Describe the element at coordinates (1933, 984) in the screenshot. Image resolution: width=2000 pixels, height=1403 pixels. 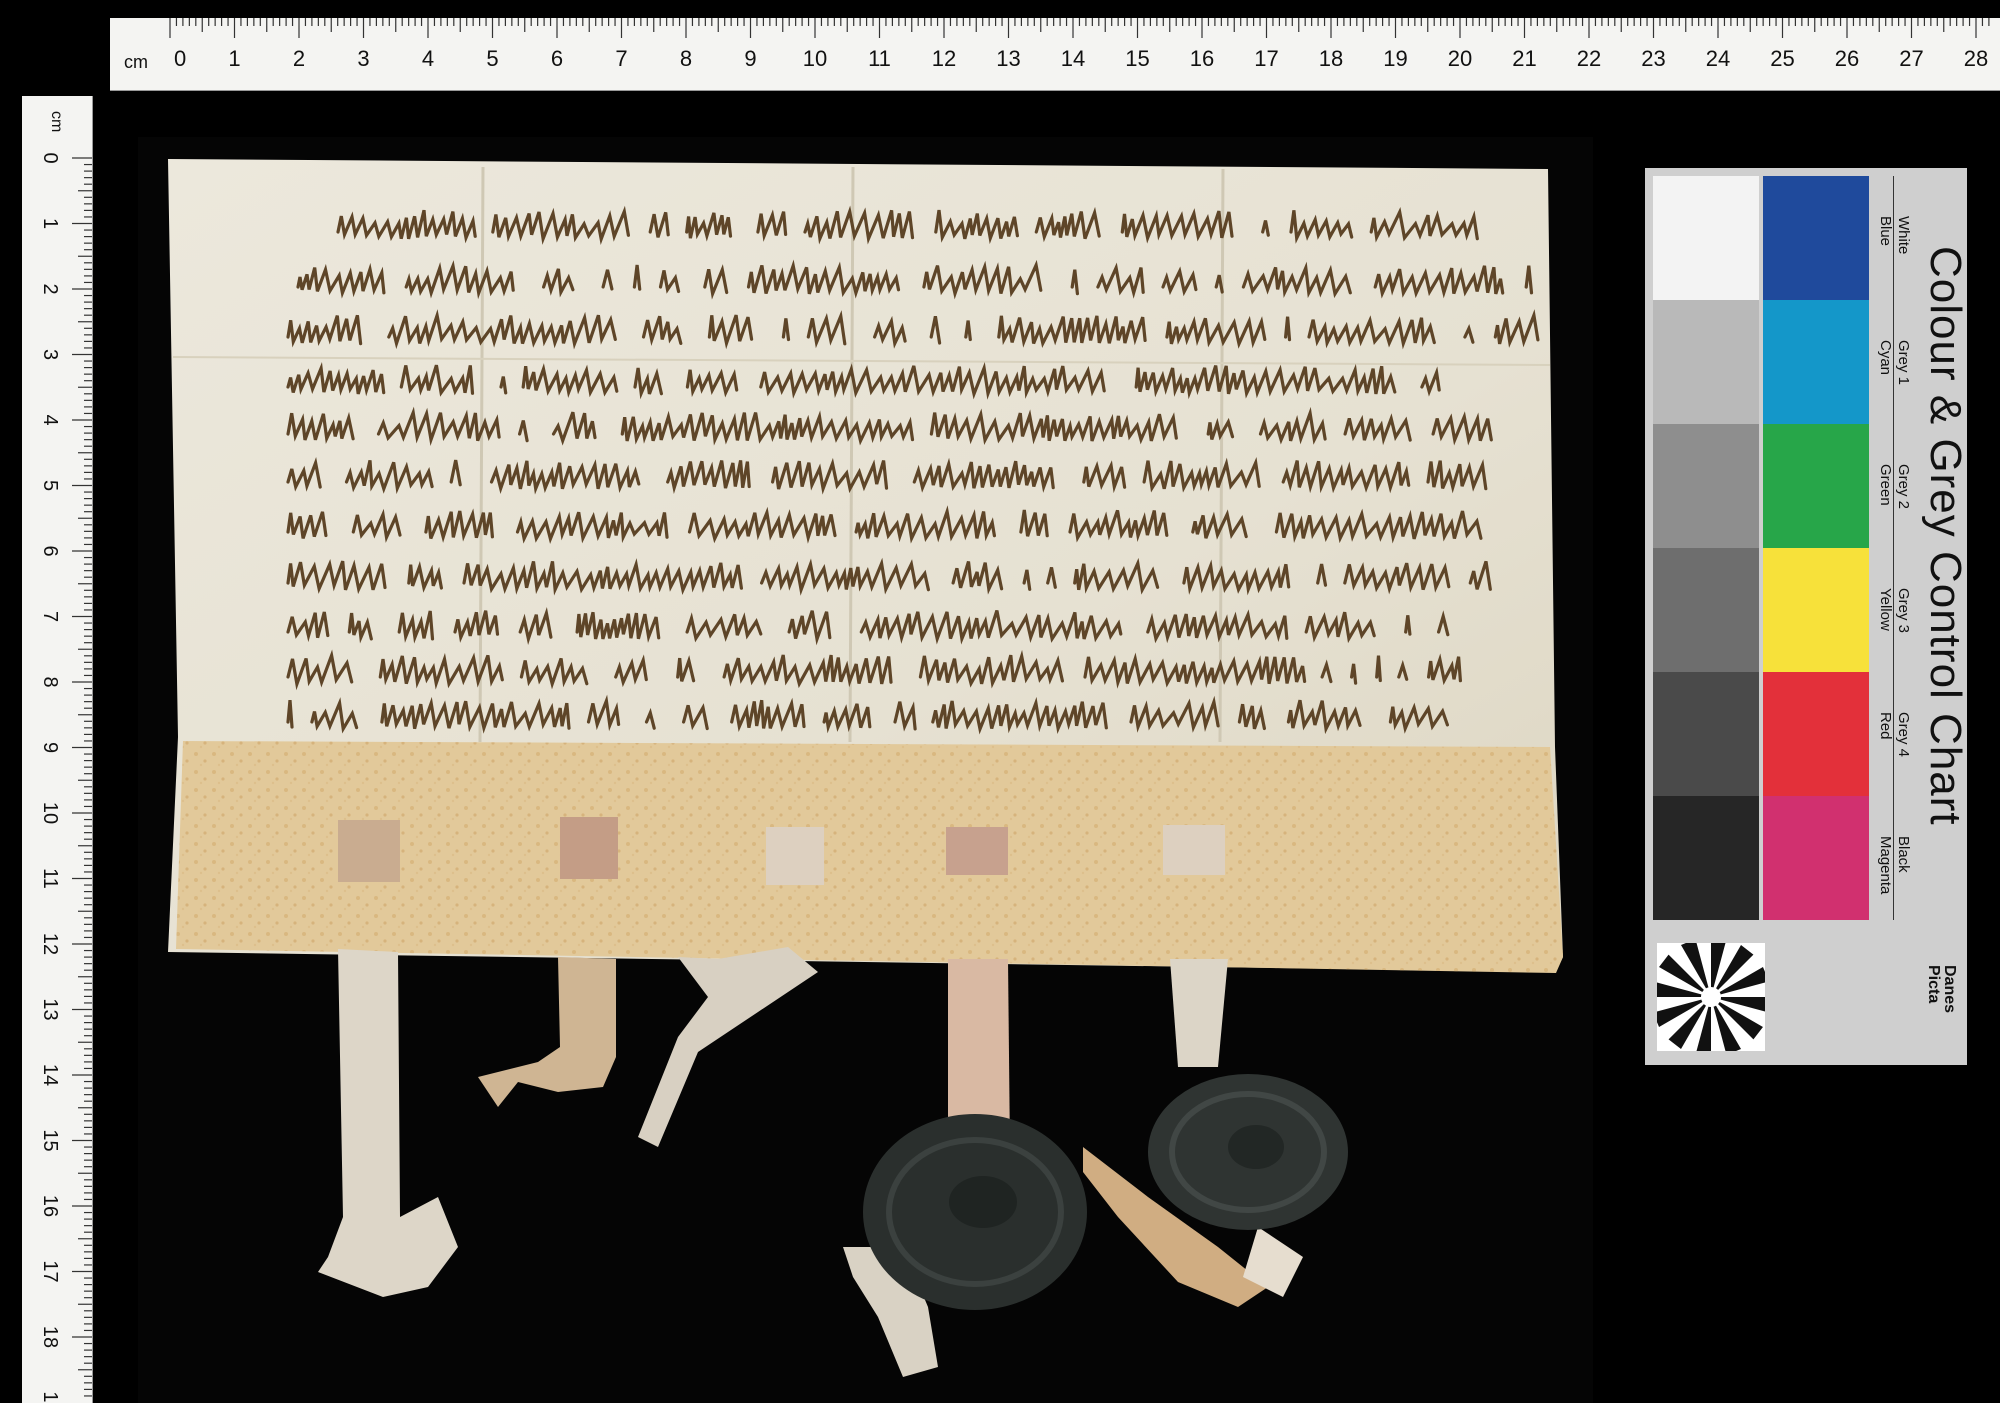
I see `brand-line-2: Picta` at that location.